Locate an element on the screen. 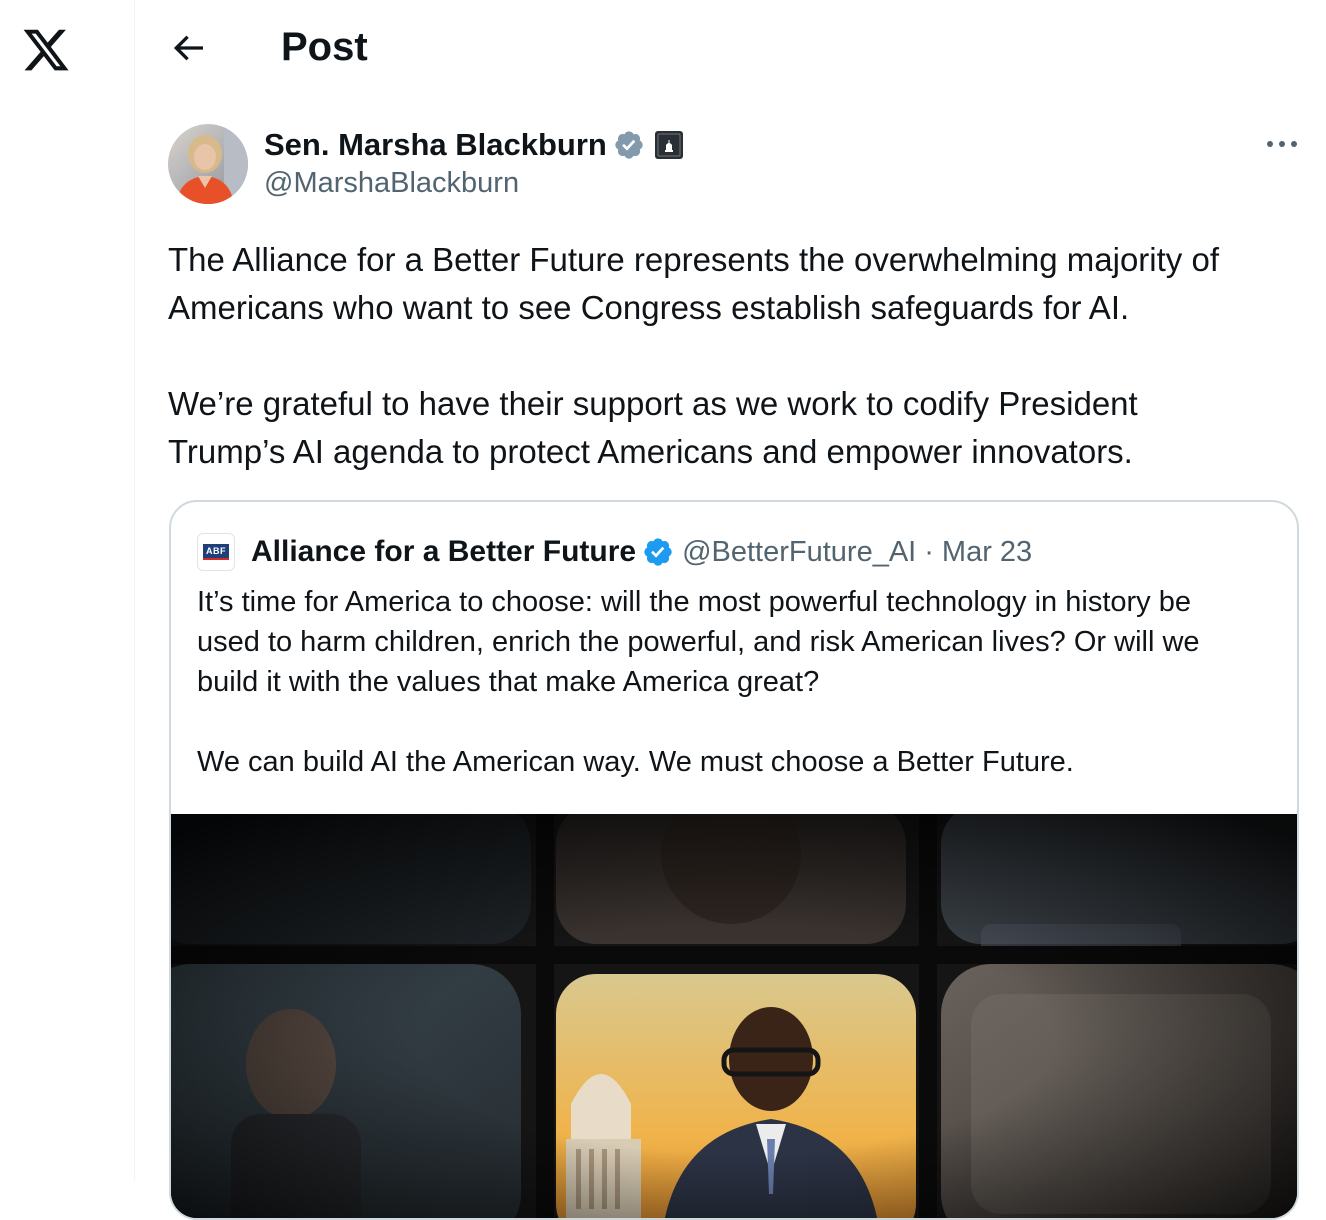 The image size is (1326, 1220). government-badge-icon is located at coordinates (668, 145).